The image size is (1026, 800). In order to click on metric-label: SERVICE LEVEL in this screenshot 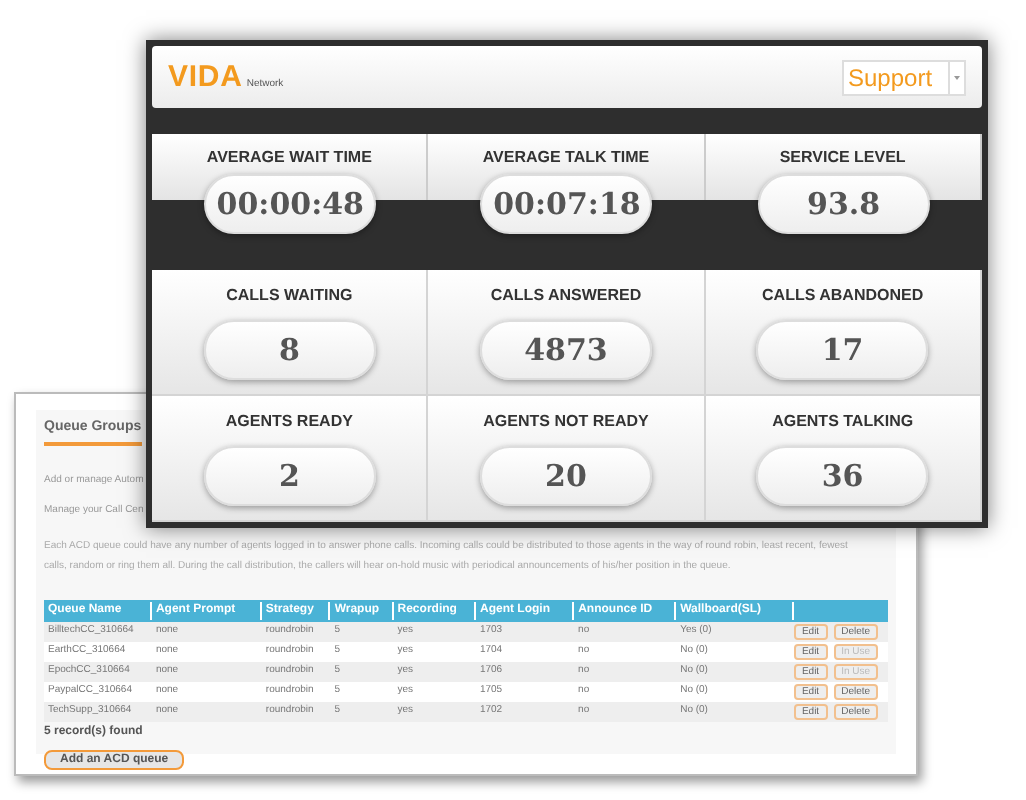, I will do `click(842, 158)`.